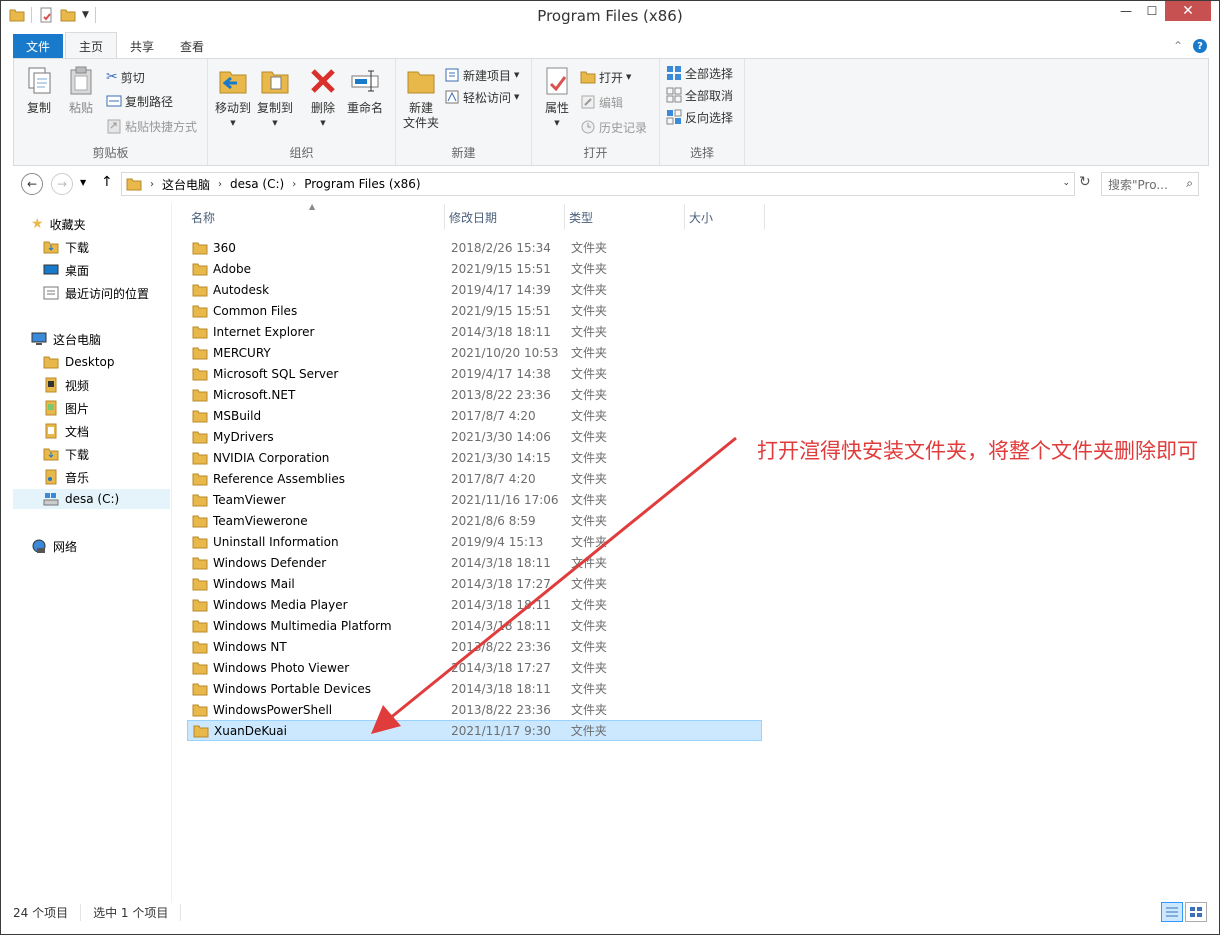  Describe the element at coordinates (200, 626) in the screenshot. I see `folder-icon` at that location.